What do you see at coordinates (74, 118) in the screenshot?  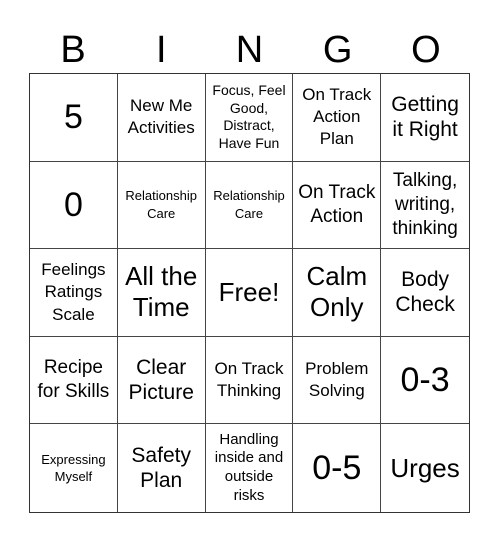 I see `bingo-cell: 5` at bounding box center [74, 118].